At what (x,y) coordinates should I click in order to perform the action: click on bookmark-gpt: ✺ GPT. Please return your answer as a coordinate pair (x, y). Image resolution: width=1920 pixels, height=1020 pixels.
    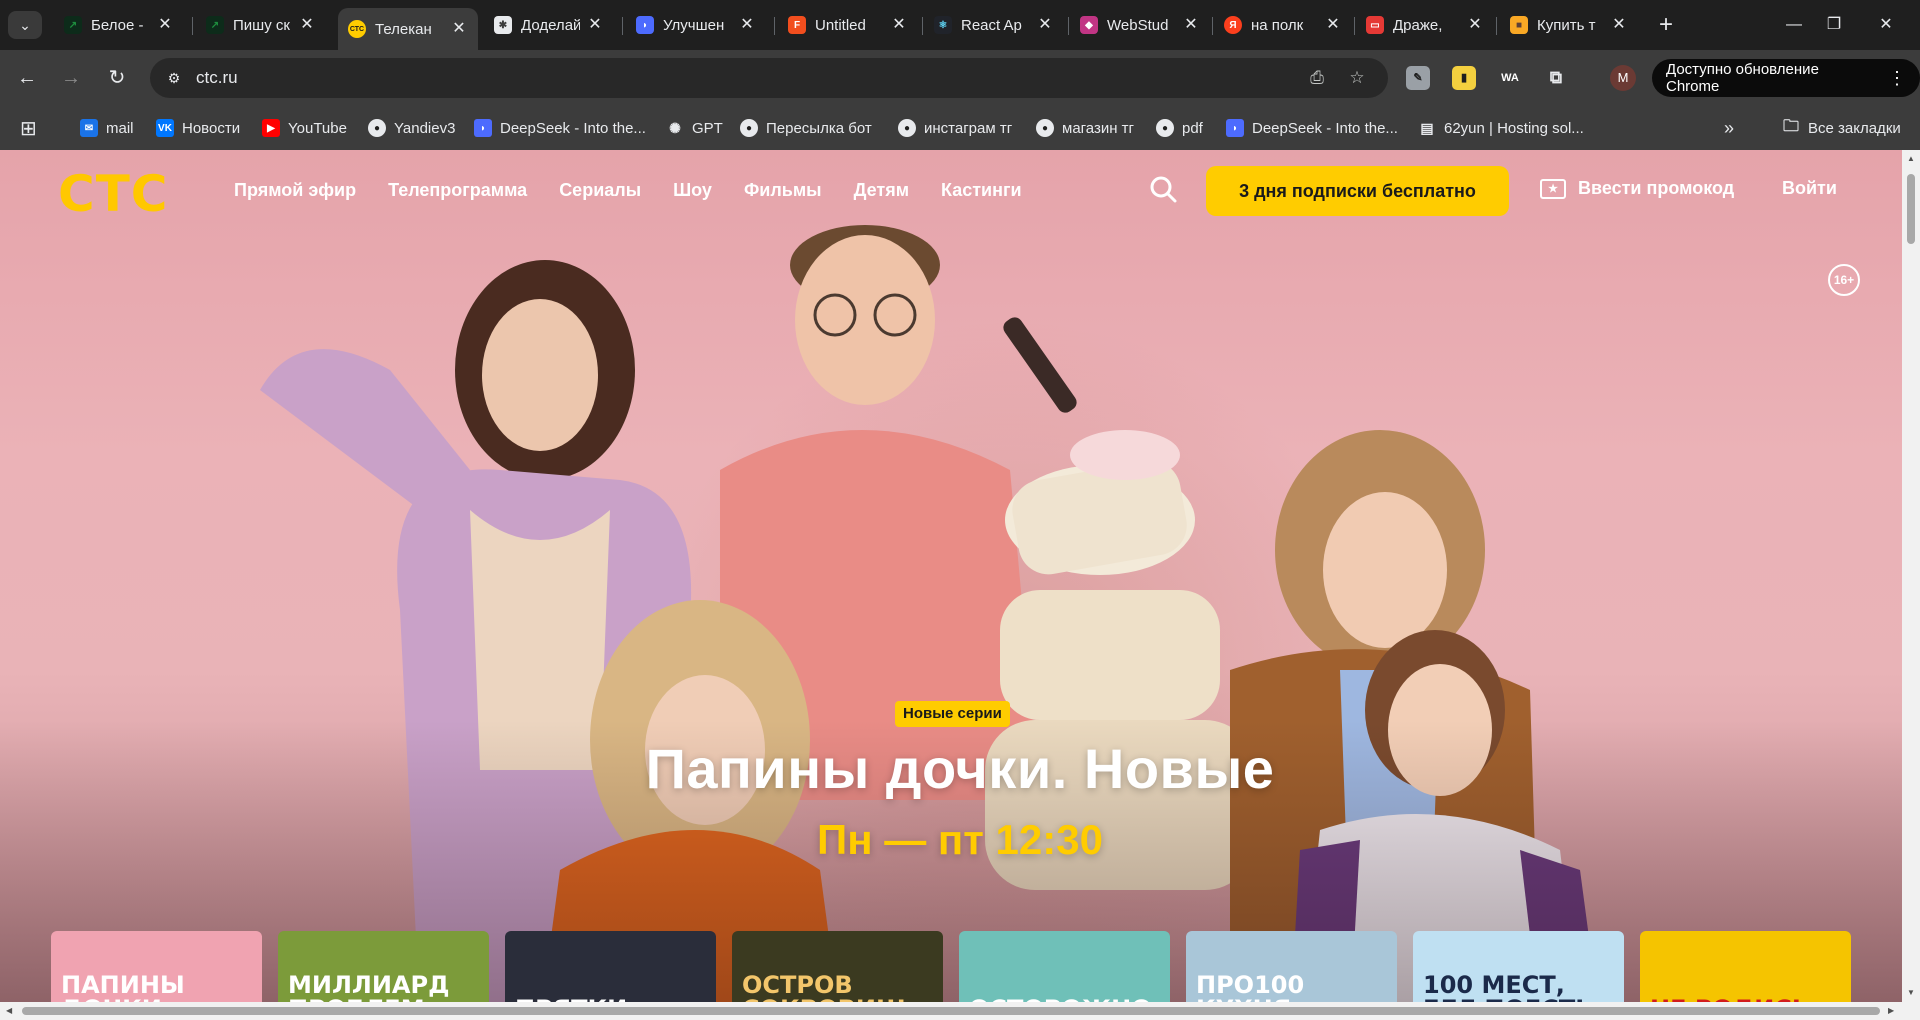
    Looking at the image, I should click on (694, 128).